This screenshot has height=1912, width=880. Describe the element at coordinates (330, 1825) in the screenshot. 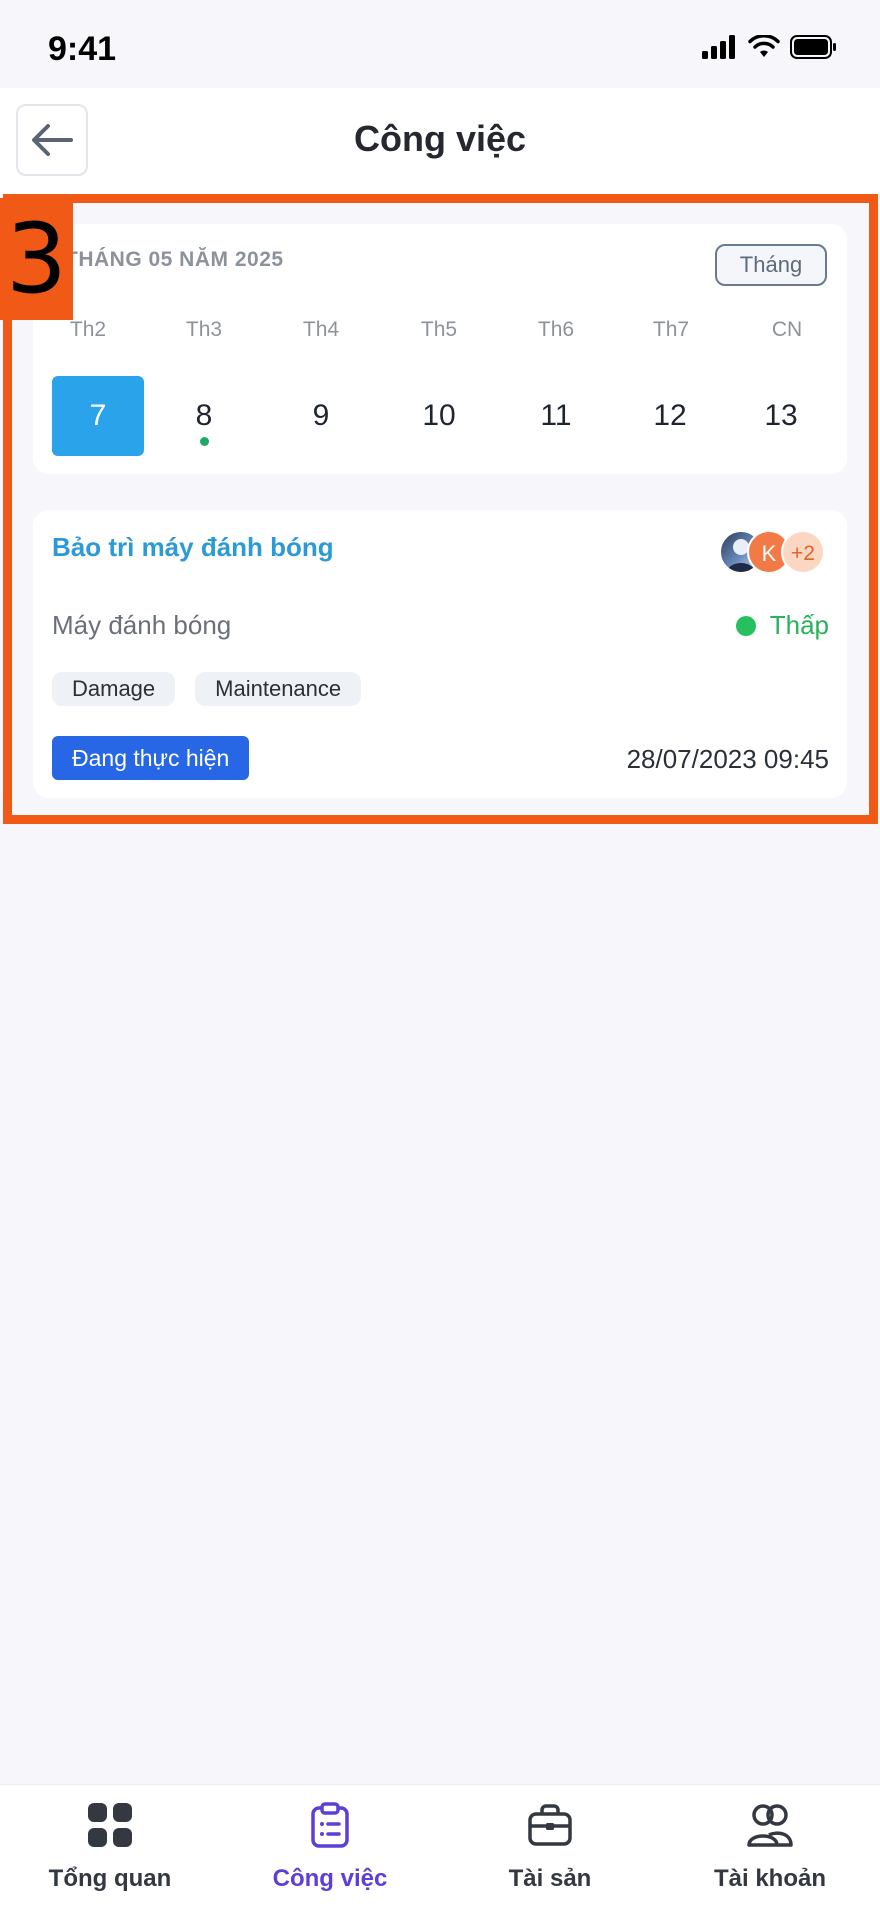

I see `clipboard-icon` at that location.